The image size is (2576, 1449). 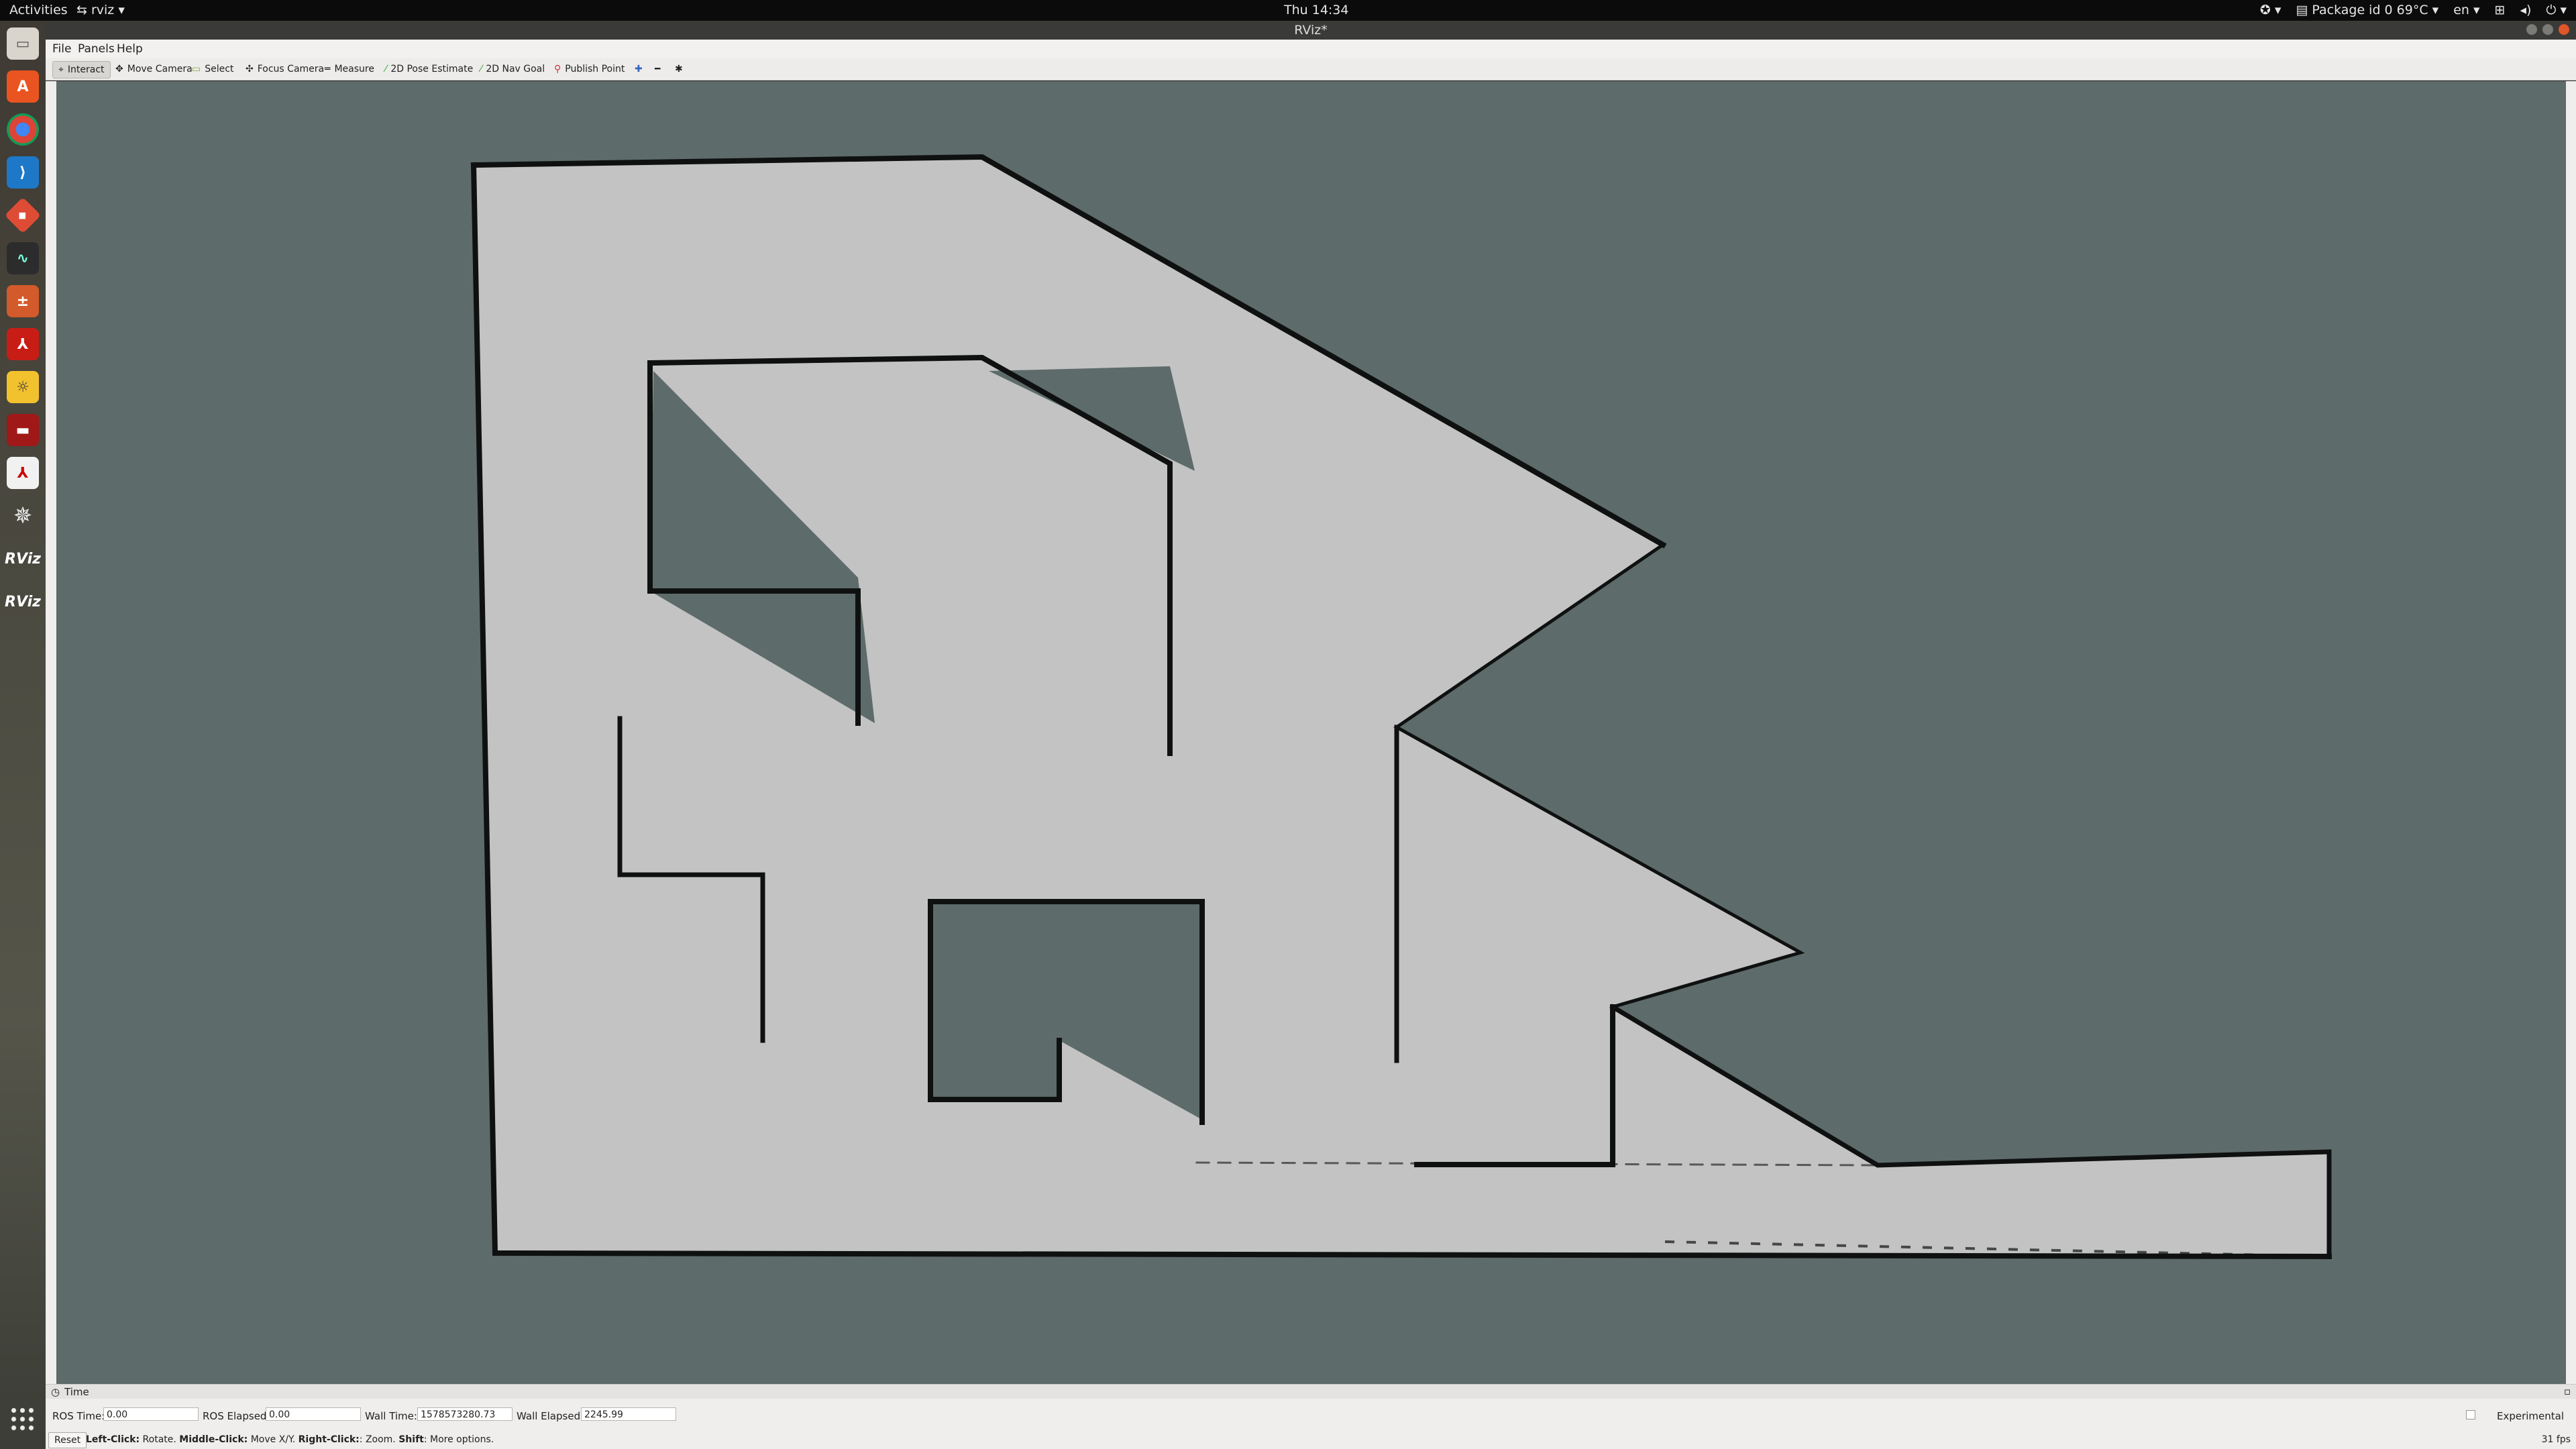 I want to click on focus-camera-tool-button: ✣ Focus Camera, so click(x=284, y=69).